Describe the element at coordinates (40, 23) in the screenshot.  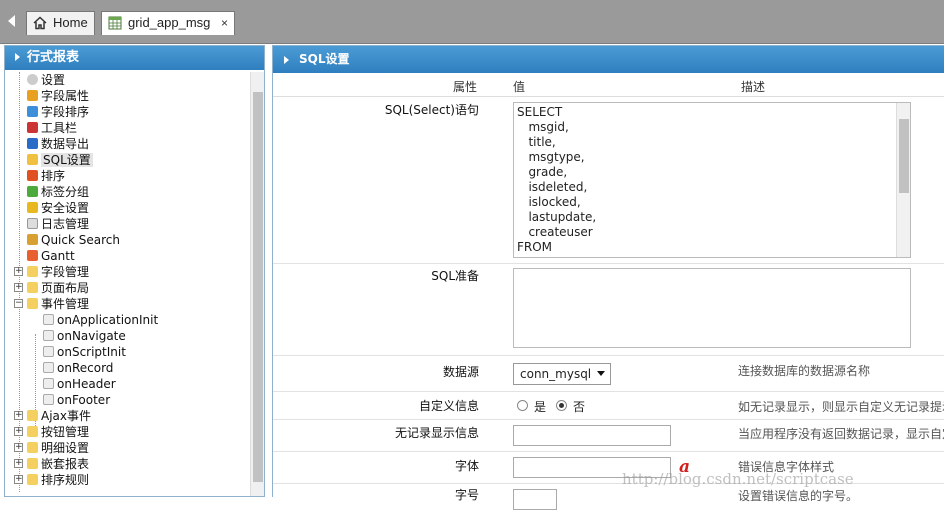
I see `home-icon` at that location.